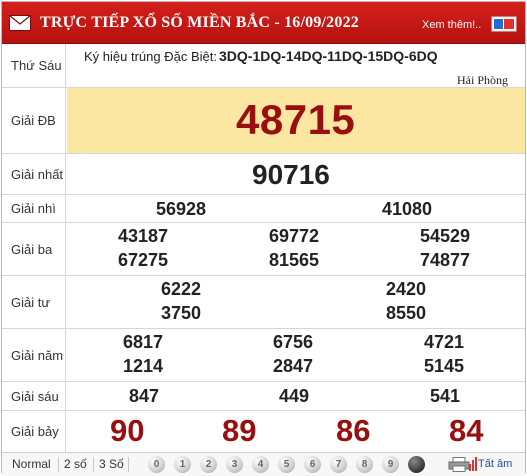 The image size is (527, 476). I want to click on second-prize-number: 56928, so click(181, 209).